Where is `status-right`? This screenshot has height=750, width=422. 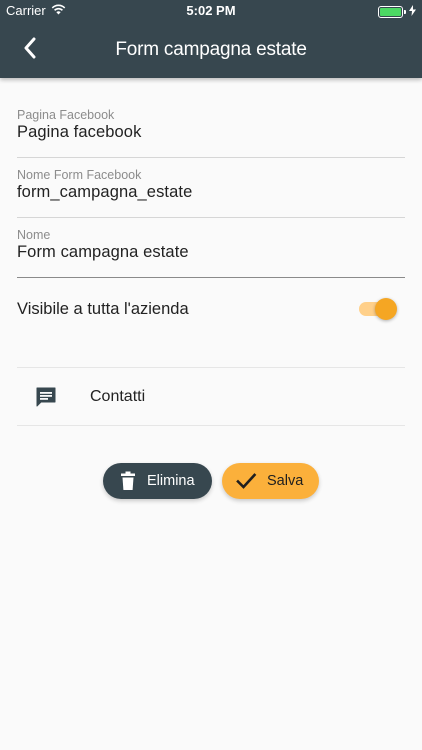
status-right is located at coordinates (397, 11).